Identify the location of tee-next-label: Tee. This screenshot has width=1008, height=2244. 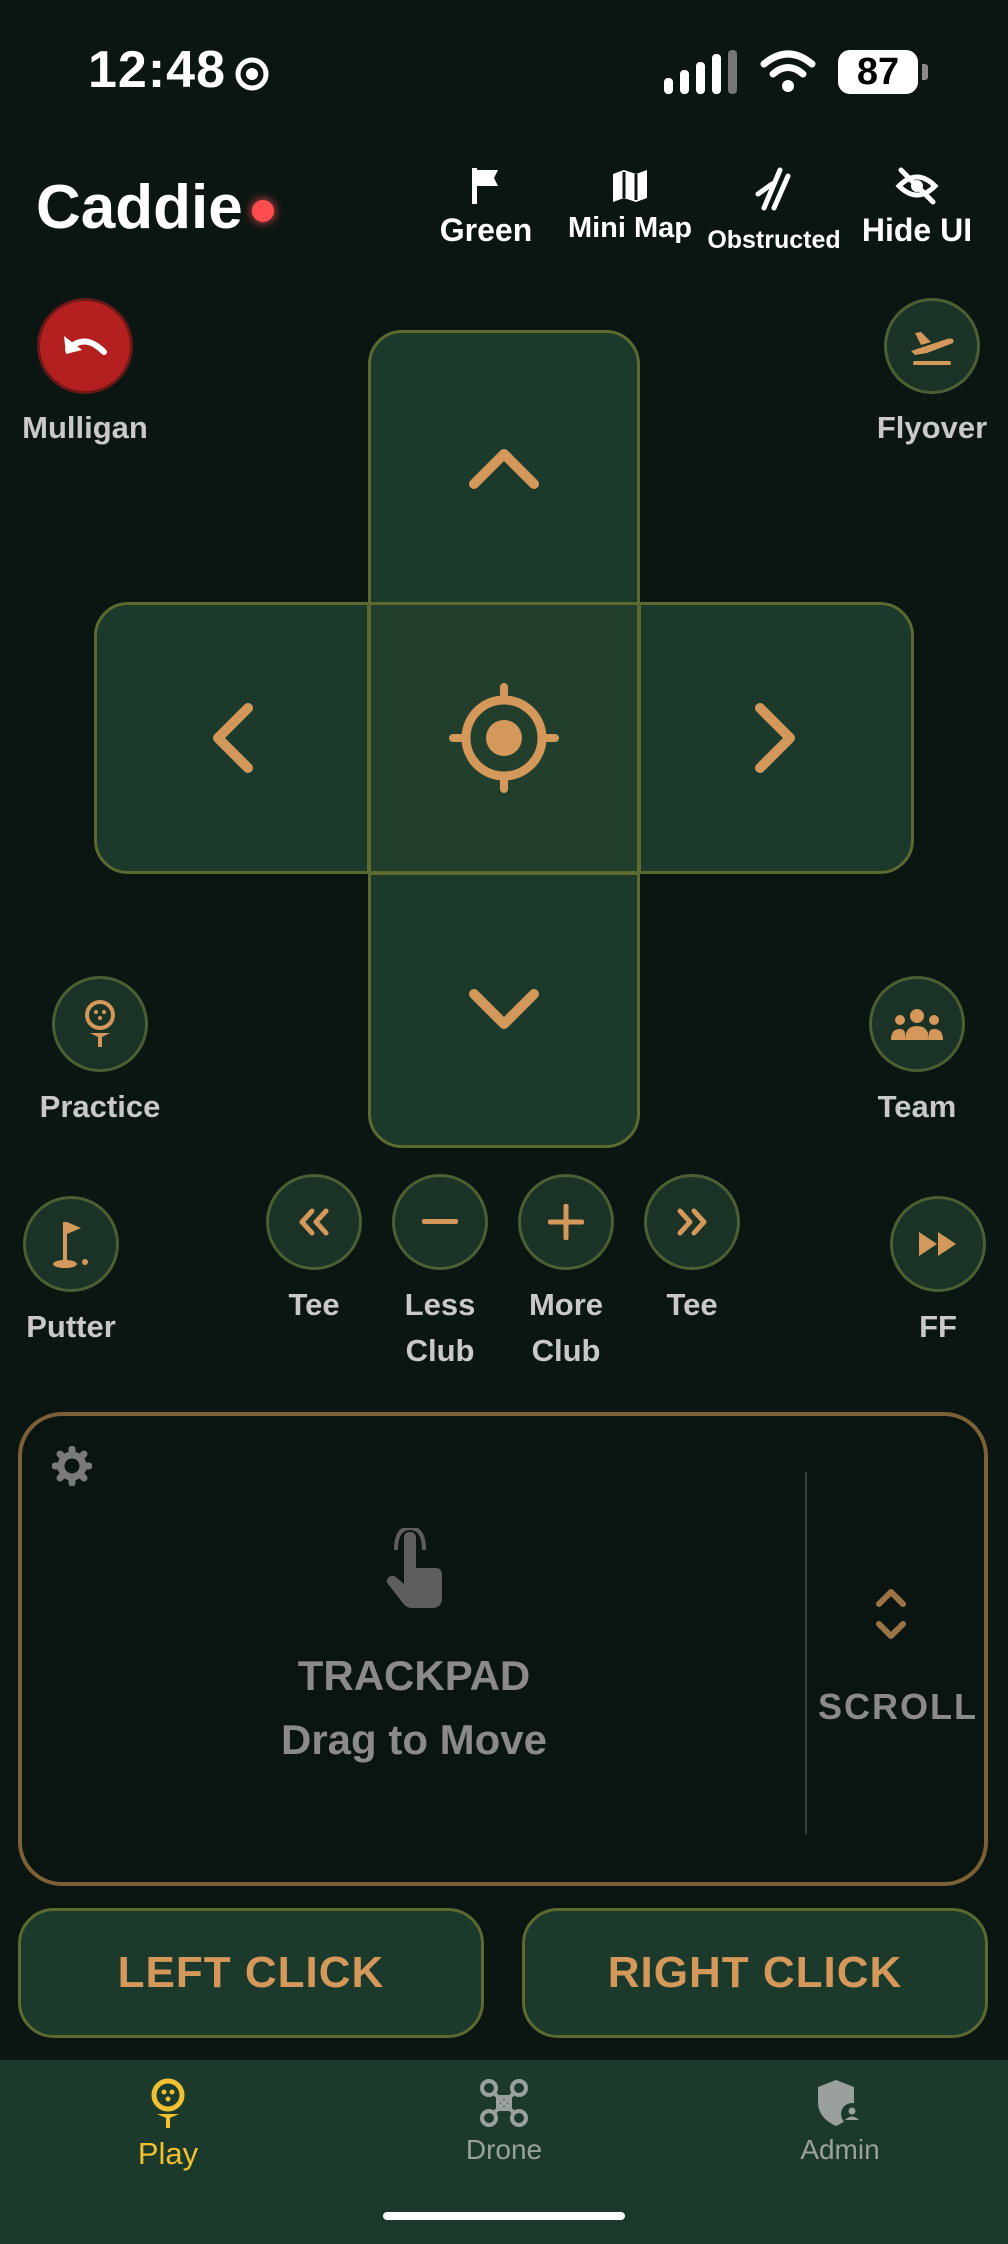
(692, 1304).